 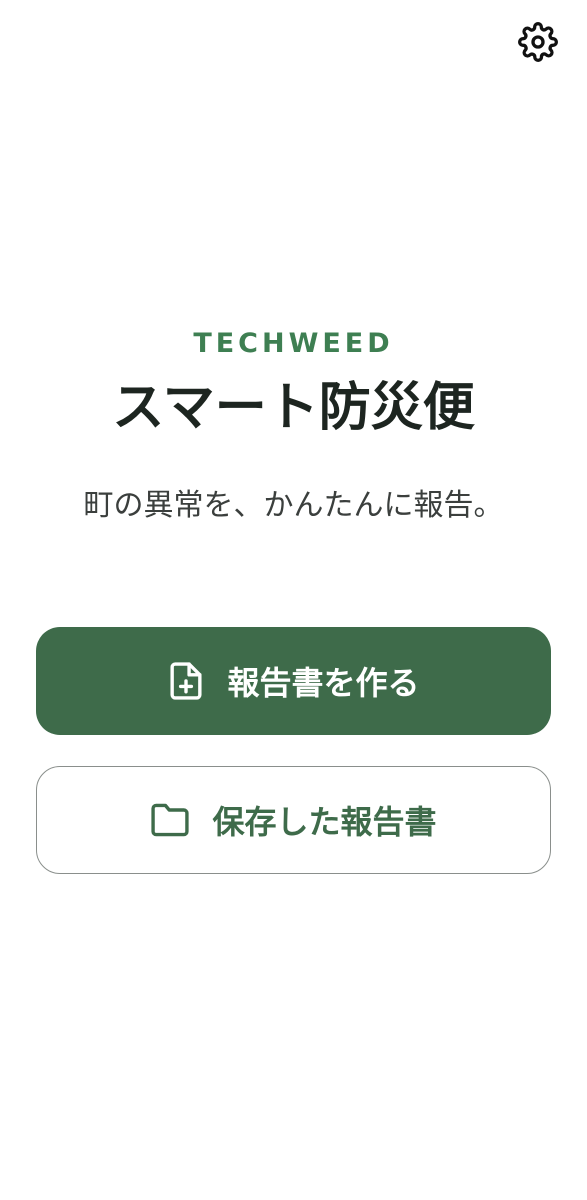 I want to click on settings-button, so click(x=538, y=42).